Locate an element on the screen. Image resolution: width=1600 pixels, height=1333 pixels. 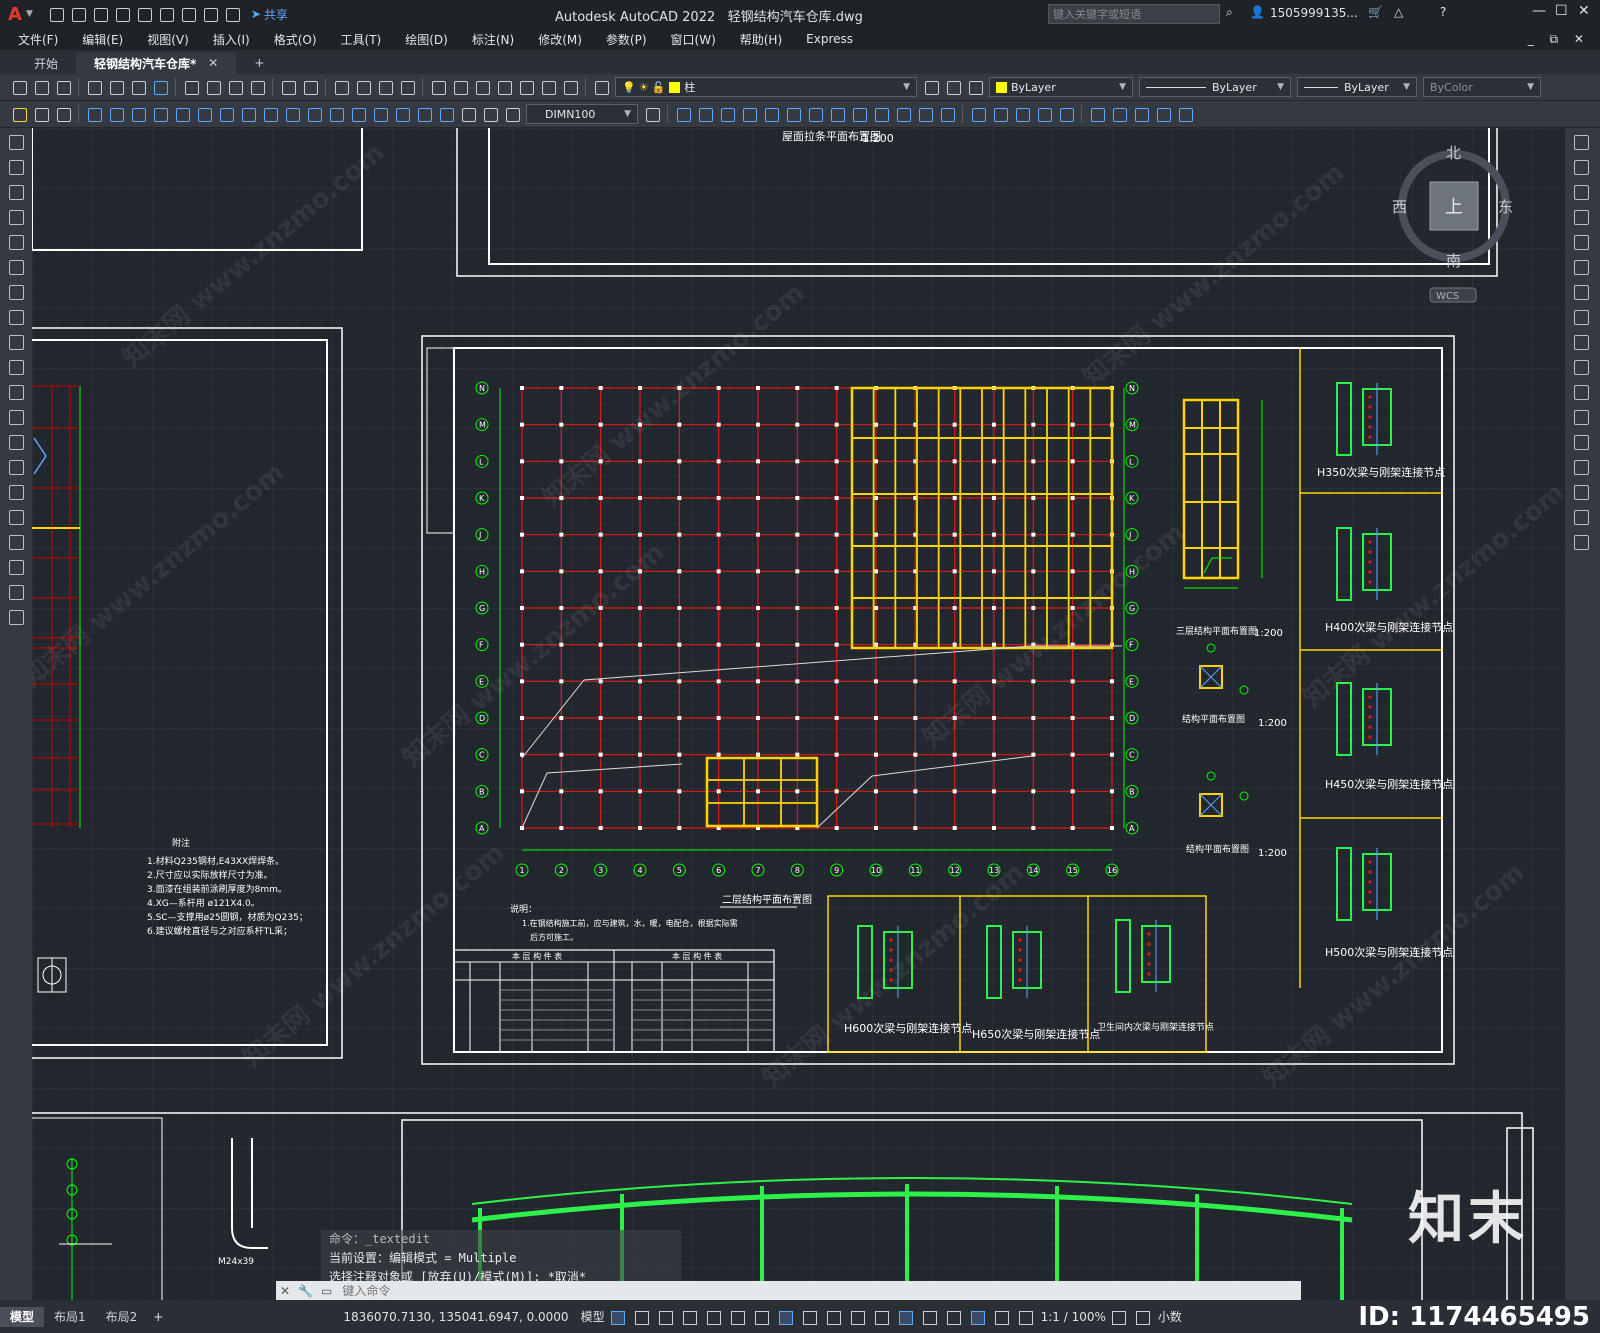
dimedit-icon is located at coordinates (468, 114).